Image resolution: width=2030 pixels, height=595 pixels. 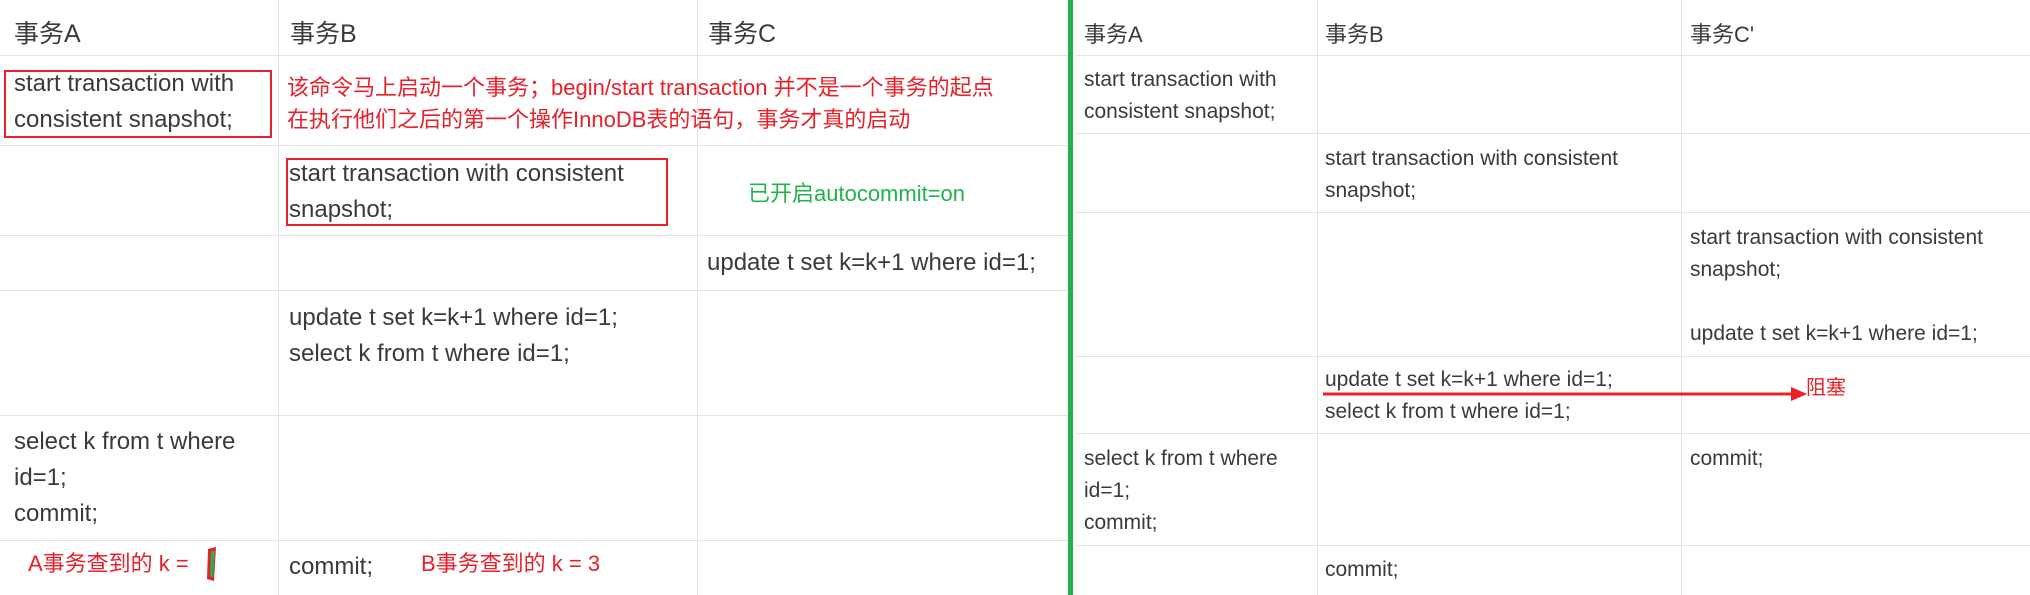 I want to click on panel-divider, so click(x=1070, y=297).